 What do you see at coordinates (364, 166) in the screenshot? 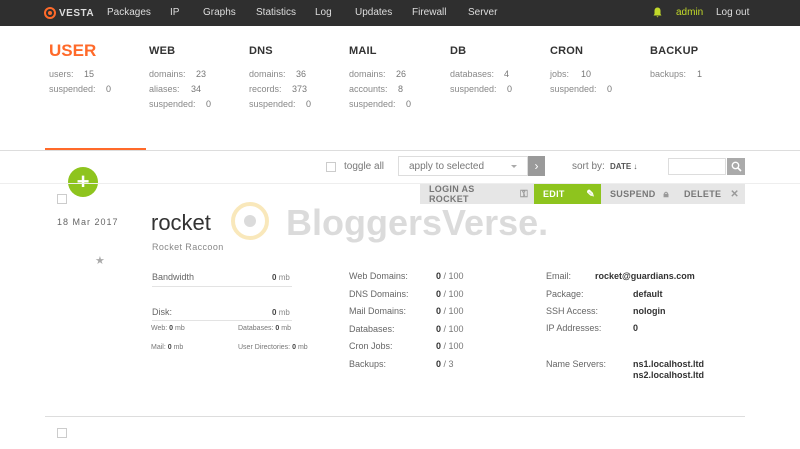
I see `toggle-all-label: toggle all` at bounding box center [364, 166].